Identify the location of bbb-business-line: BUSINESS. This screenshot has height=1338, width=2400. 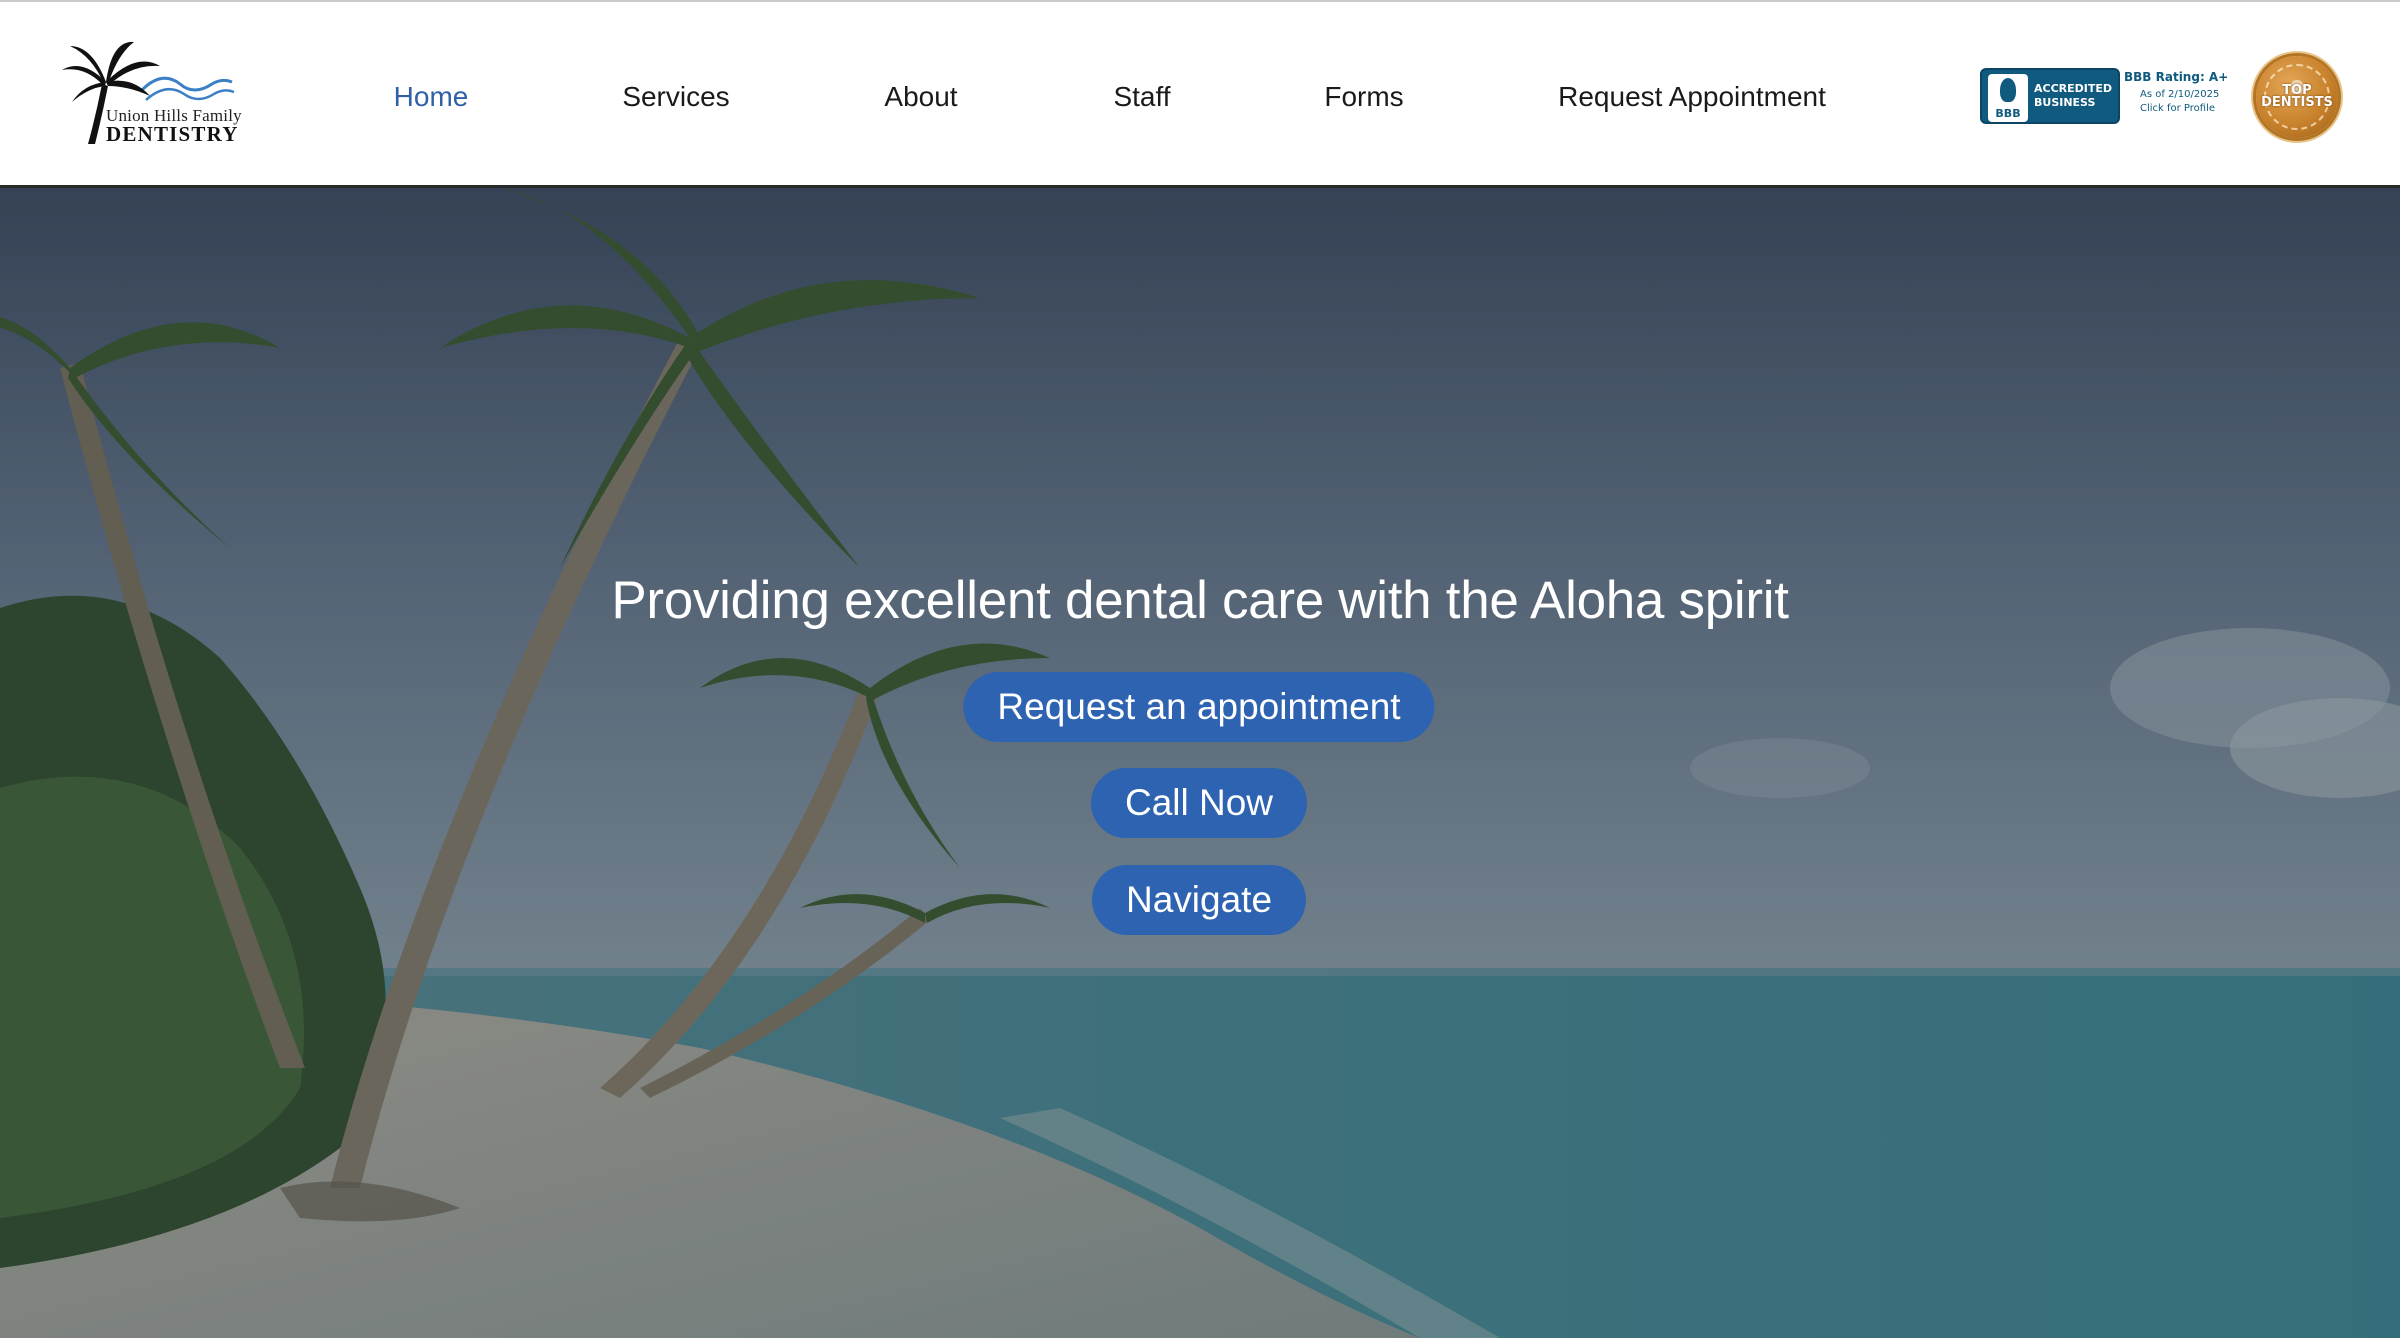
(2065, 102).